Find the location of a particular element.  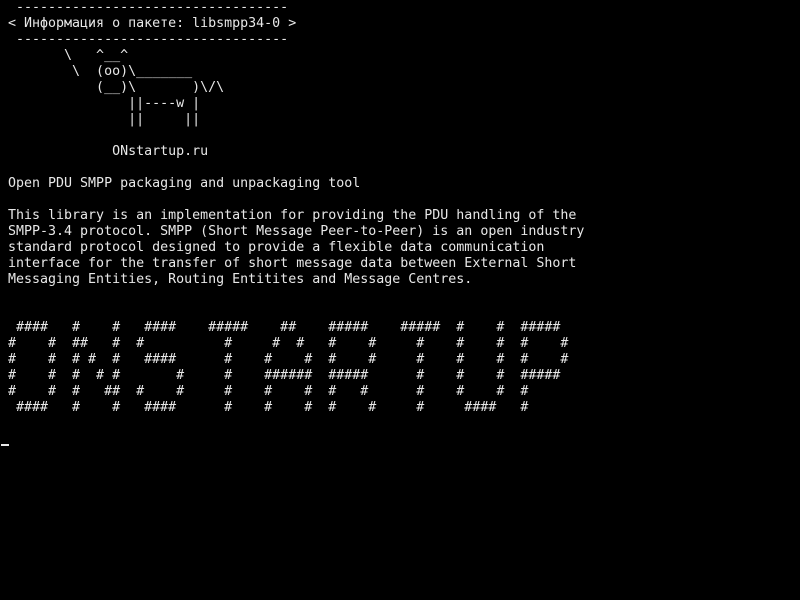

banner-text-line: #### # # #### # # # # # # #### # is located at coordinates (268, 407).